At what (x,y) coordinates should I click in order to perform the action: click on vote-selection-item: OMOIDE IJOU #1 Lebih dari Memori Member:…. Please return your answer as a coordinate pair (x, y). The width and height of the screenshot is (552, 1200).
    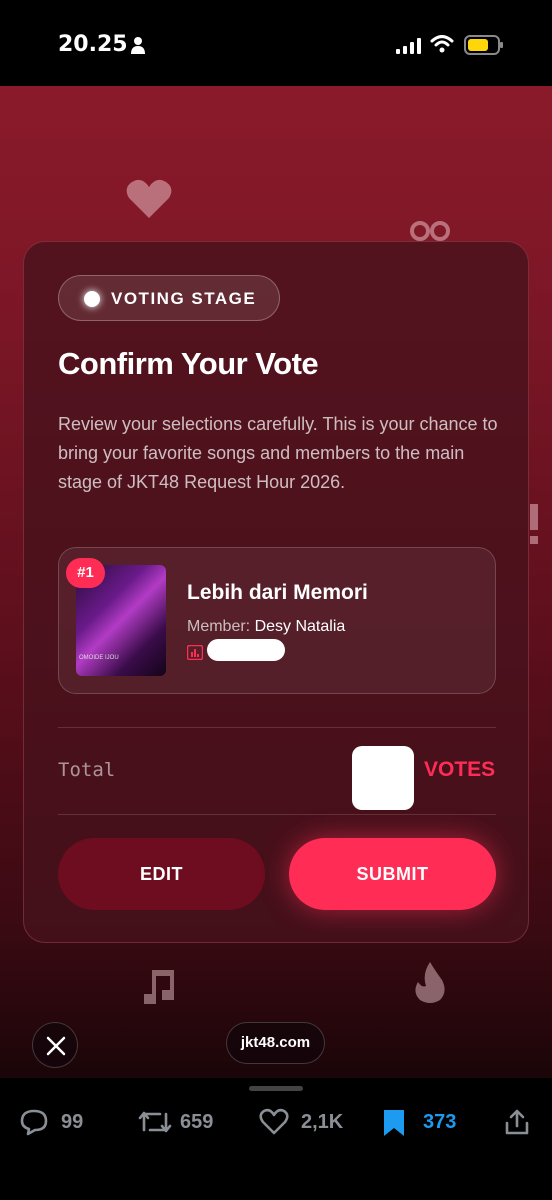
    Looking at the image, I should click on (277, 620).